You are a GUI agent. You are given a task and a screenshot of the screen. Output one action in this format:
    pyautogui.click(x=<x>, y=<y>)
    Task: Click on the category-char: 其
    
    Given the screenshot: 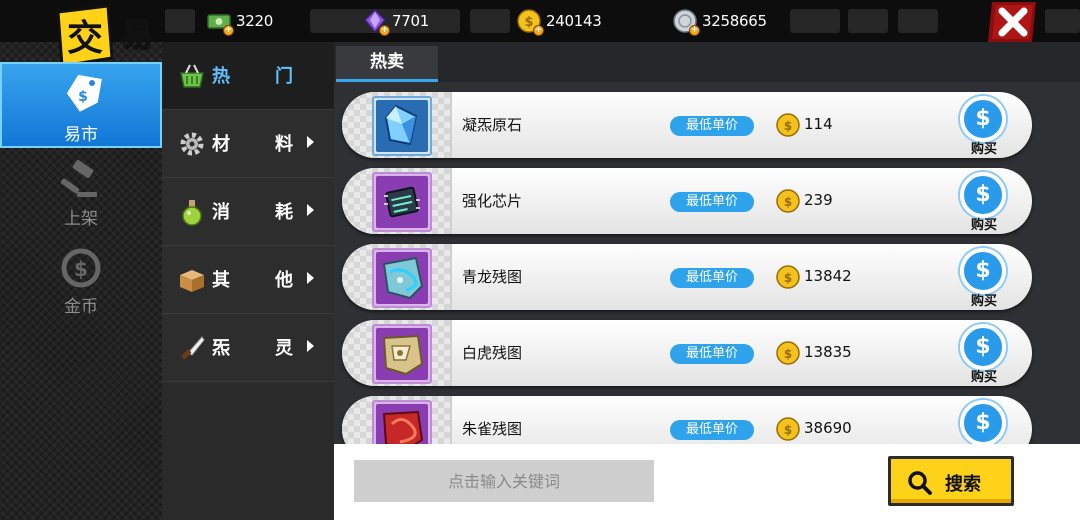 What is the action you would take?
    pyautogui.click(x=221, y=280)
    